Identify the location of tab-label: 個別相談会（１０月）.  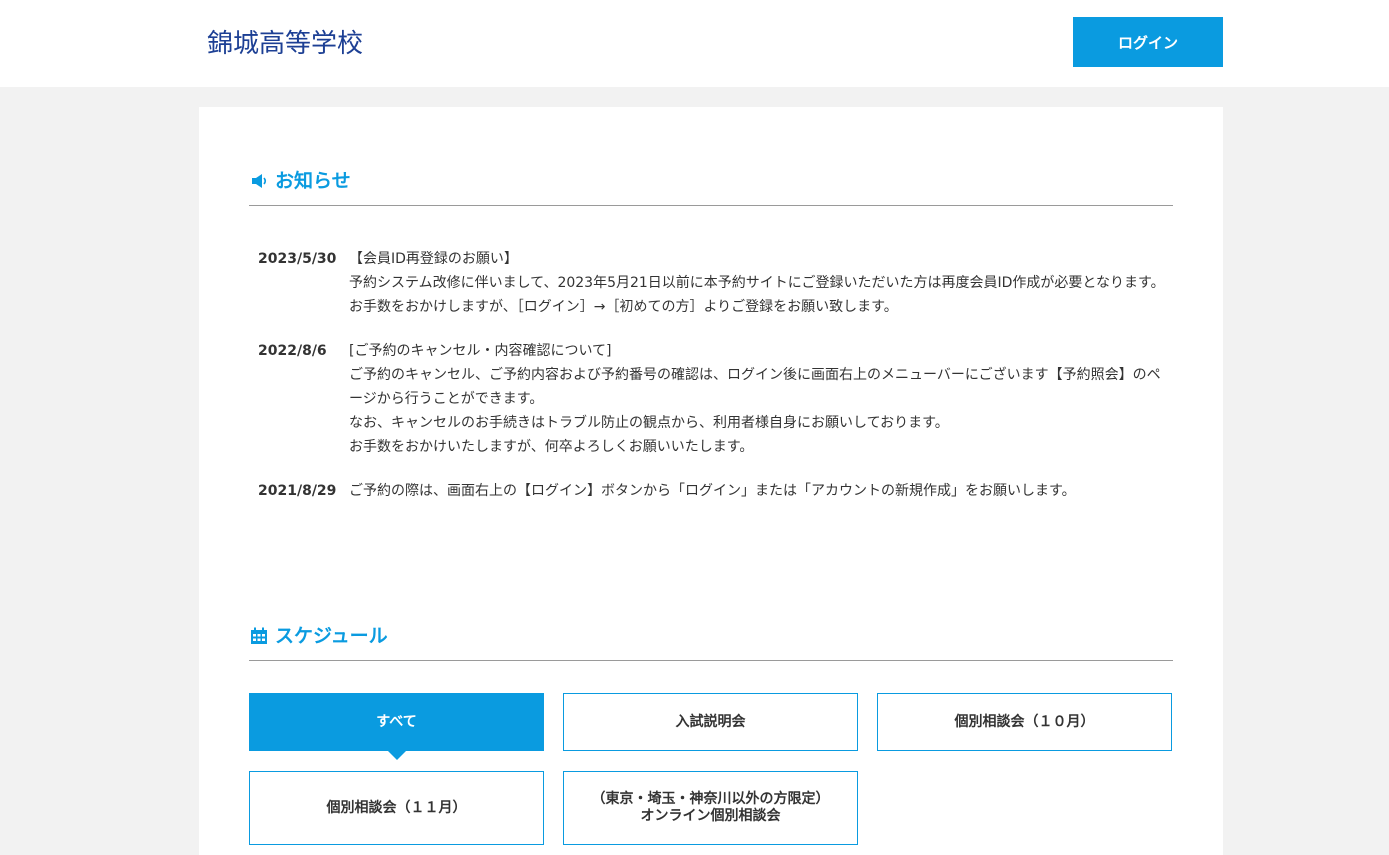
(1024, 721).